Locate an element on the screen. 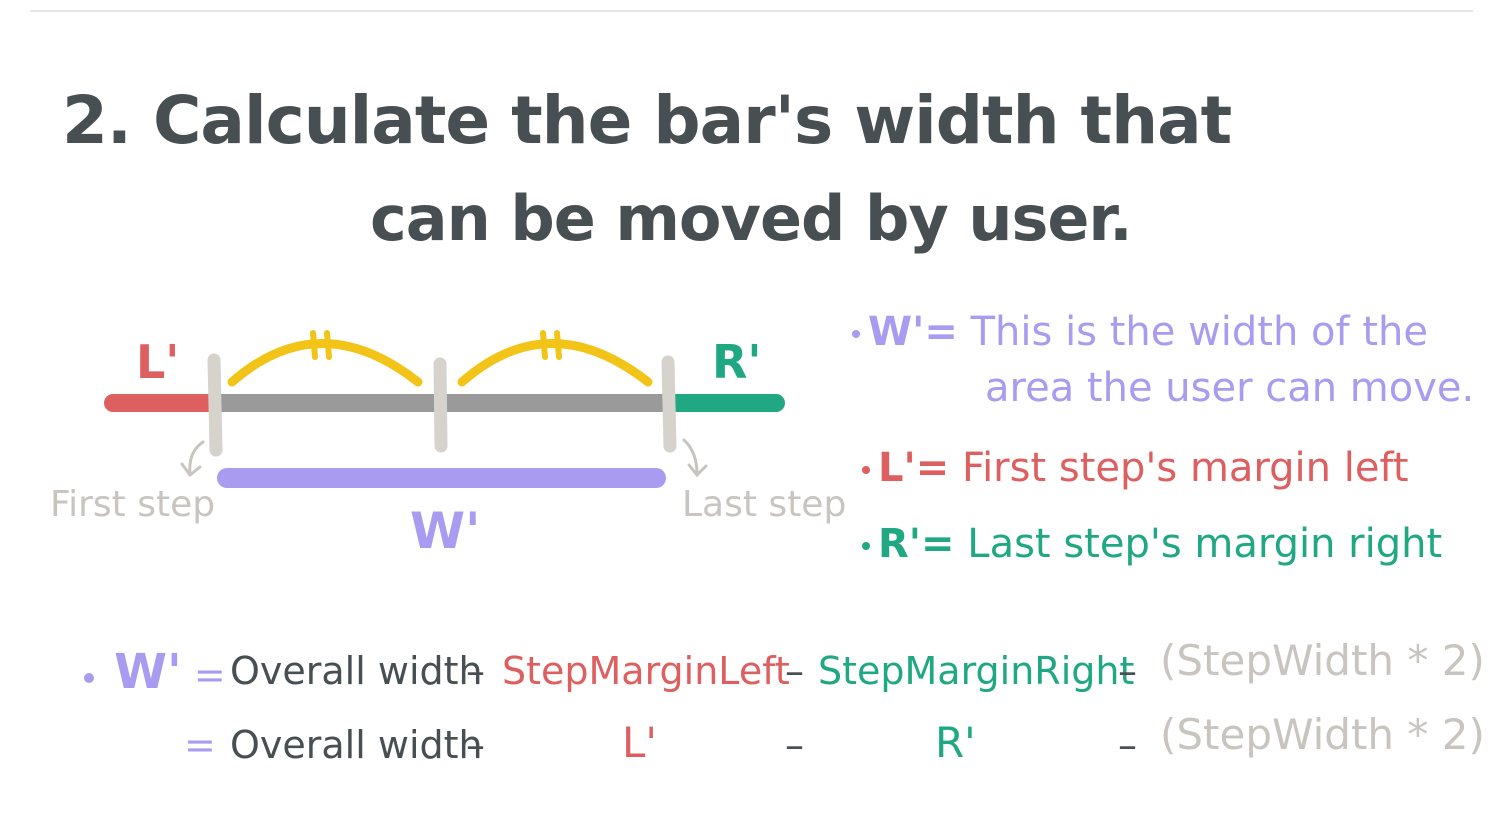  label-l: L' is located at coordinates (157, 362).